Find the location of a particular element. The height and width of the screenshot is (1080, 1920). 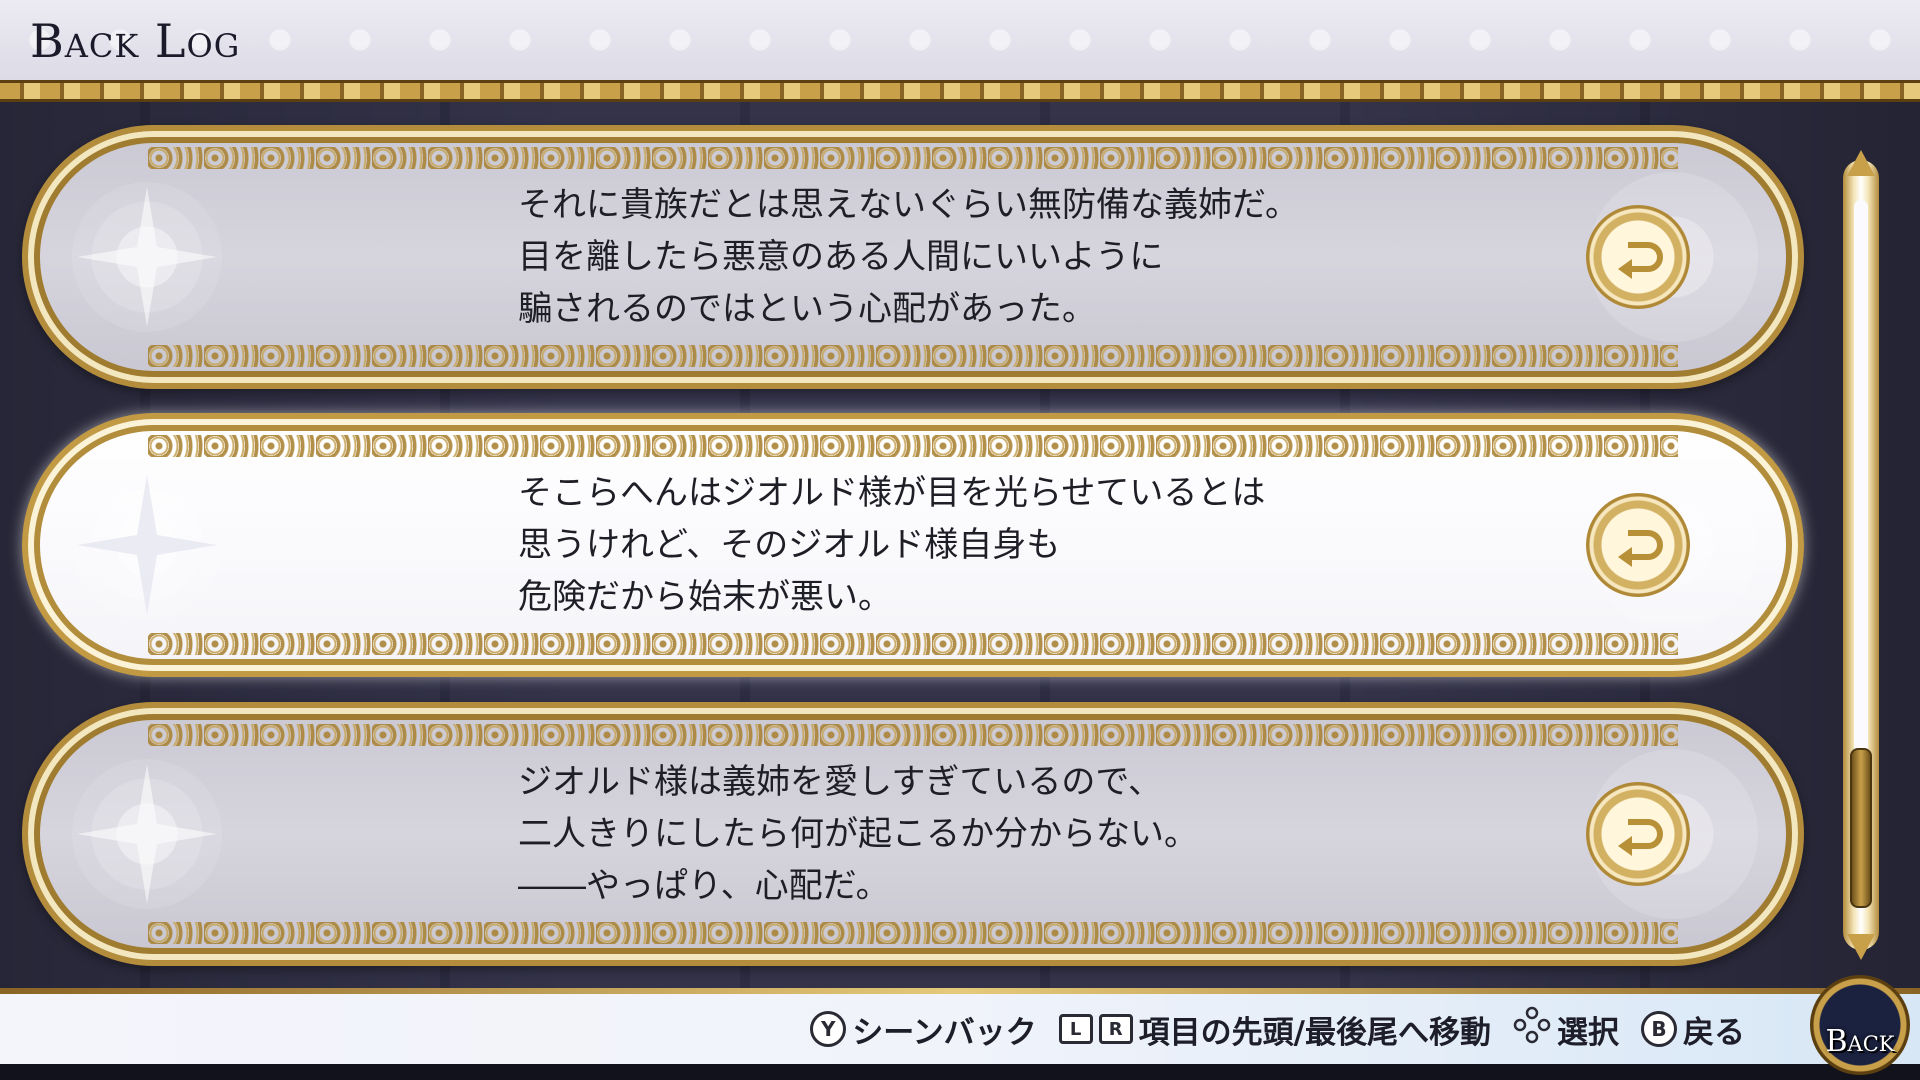

back-button: Back is located at coordinates (1860, 1025).